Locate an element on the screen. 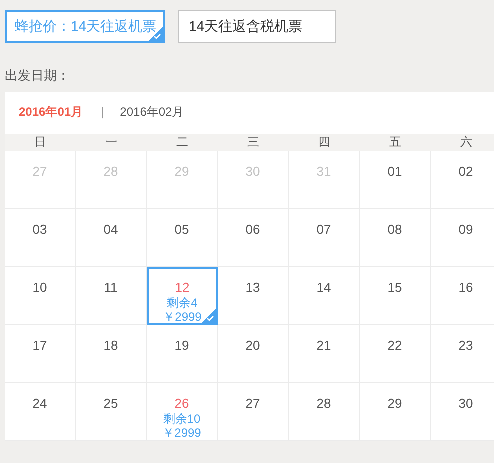 The height and width of the screenshot is (463, 494). day-number: 06 is located at coordinates (253, 230).